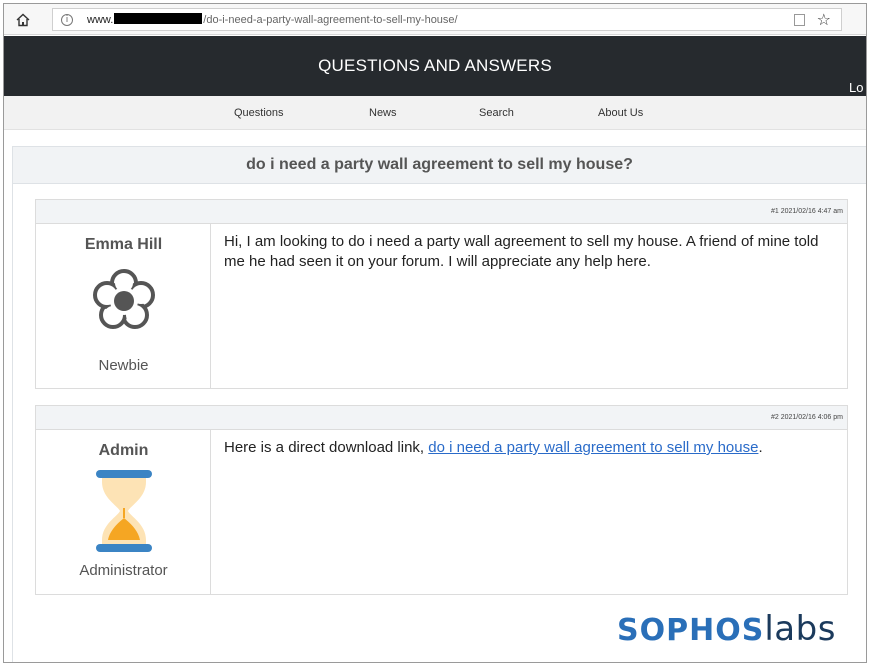 This screenshot has height=669, width=872. I want to click on author-panel: Emma Hill Newbie, so click(123, 306).